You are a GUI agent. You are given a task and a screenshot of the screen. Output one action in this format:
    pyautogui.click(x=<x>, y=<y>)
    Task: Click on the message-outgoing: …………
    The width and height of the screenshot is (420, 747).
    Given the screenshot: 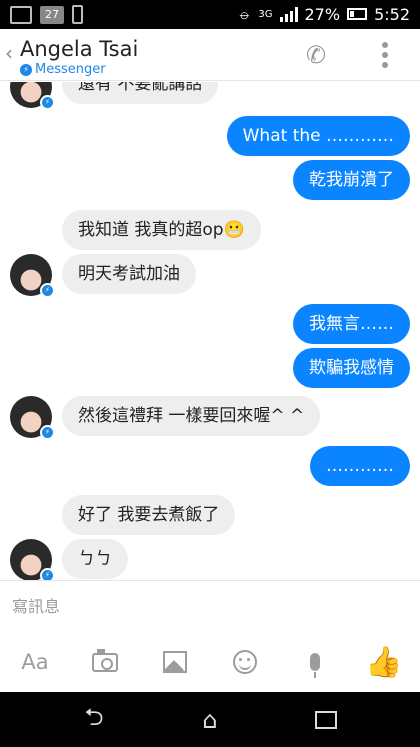 What is the action you would take?
    pyautogui.click(x=360, y=466)
    